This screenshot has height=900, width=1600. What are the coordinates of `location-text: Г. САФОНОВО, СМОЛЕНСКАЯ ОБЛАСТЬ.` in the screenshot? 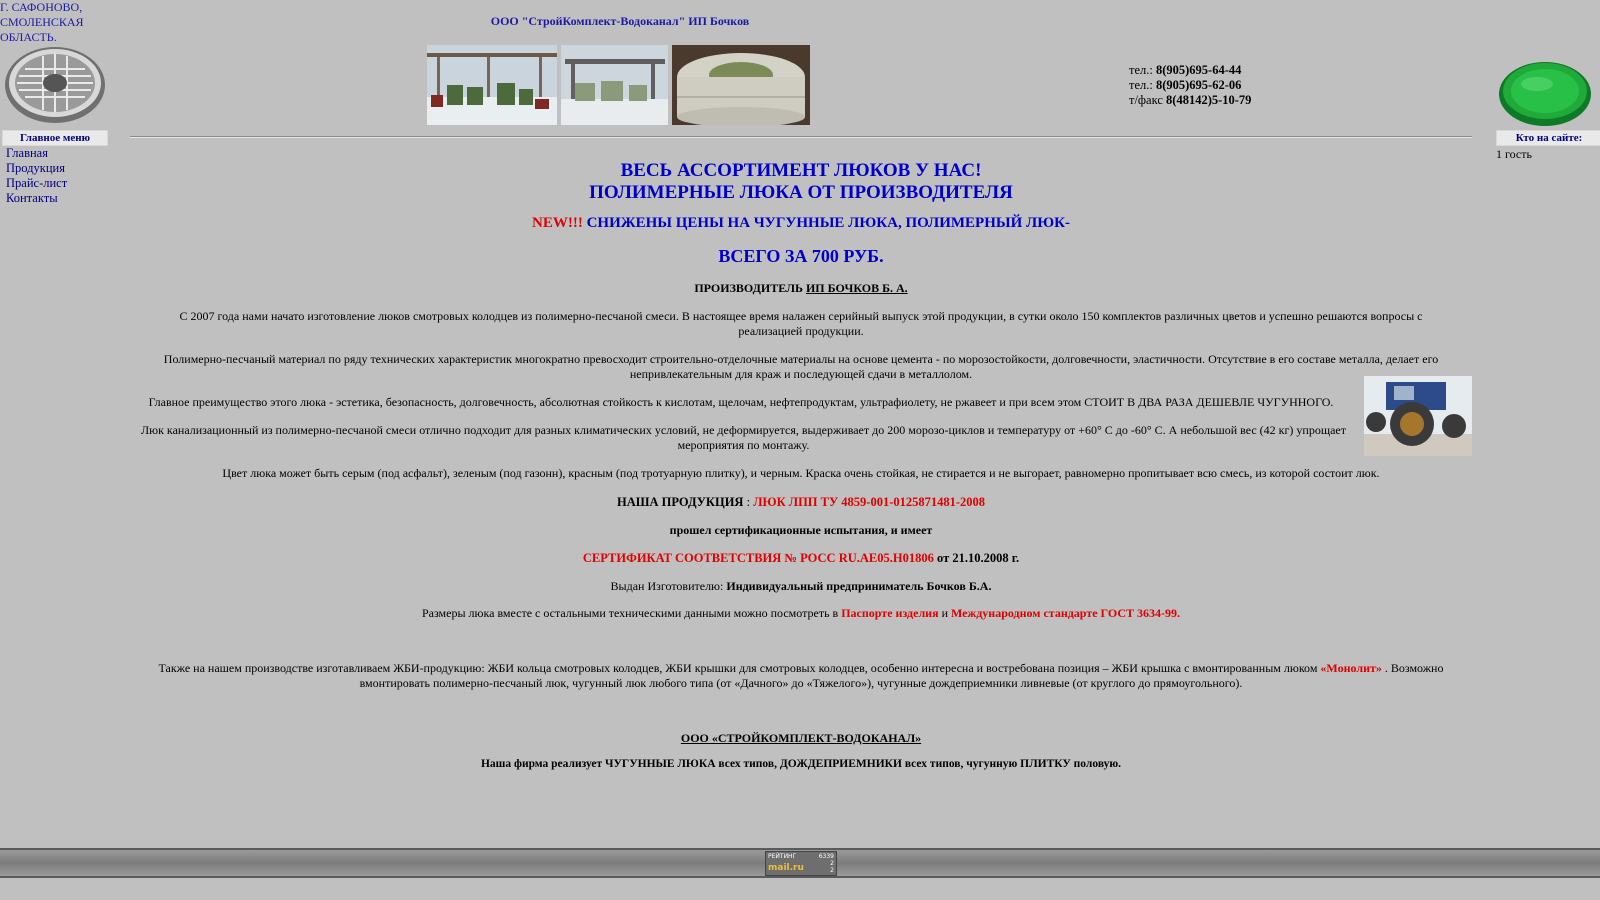 It's located at (42, 22).